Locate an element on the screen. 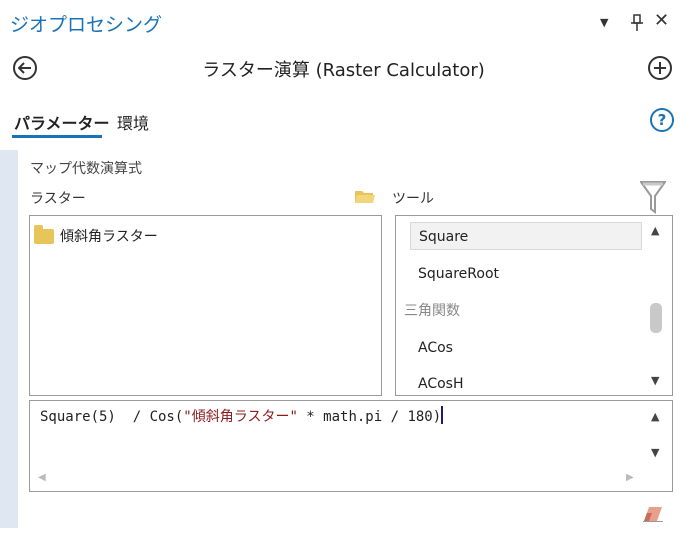 The height and width of the screenshot is (538, 687). rasters-label: ラスター is located at coordinates (58, 199).